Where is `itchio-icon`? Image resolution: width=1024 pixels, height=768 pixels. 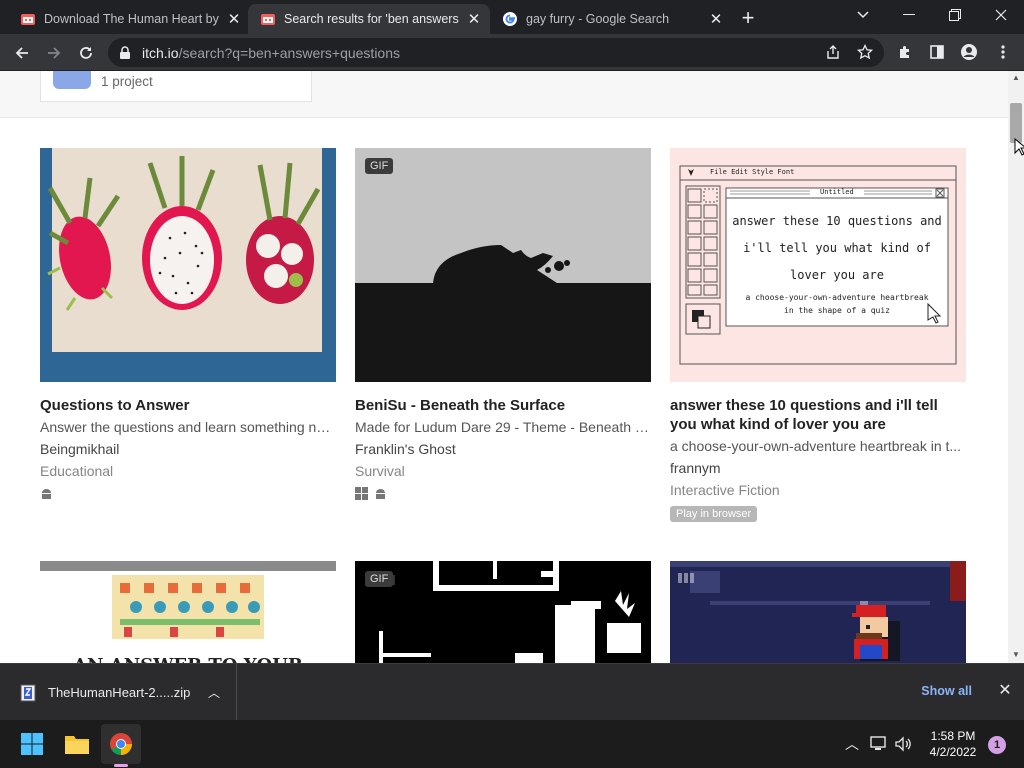 itchio-icon is located at coordinates (268, 19).